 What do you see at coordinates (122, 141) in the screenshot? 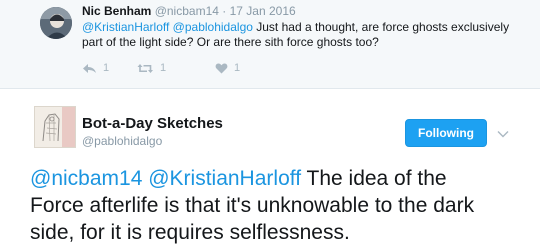
I see `tweet-author-handle: @pablohidalgo` at bounding box center [122, 141].